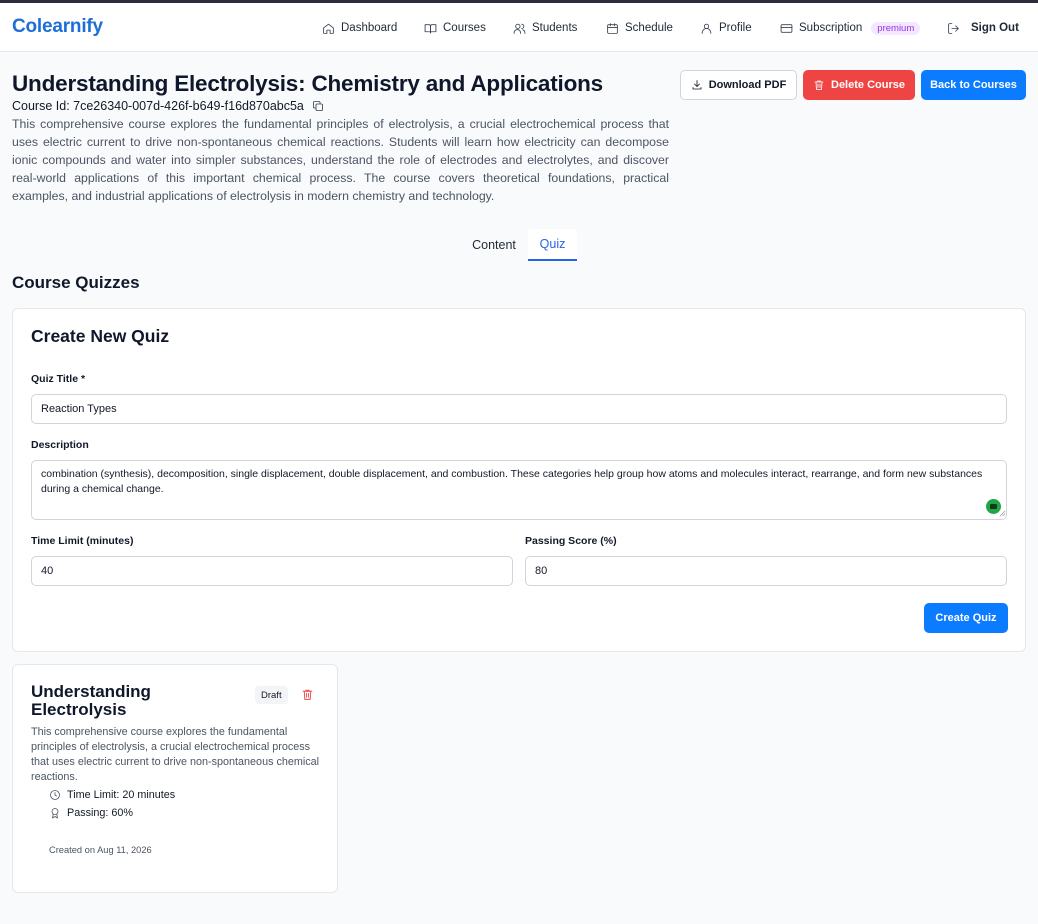 The height and width of the screenshot is (924, 1038). I want to click on download-pdf-button: Download PDF, so click(738, 85).